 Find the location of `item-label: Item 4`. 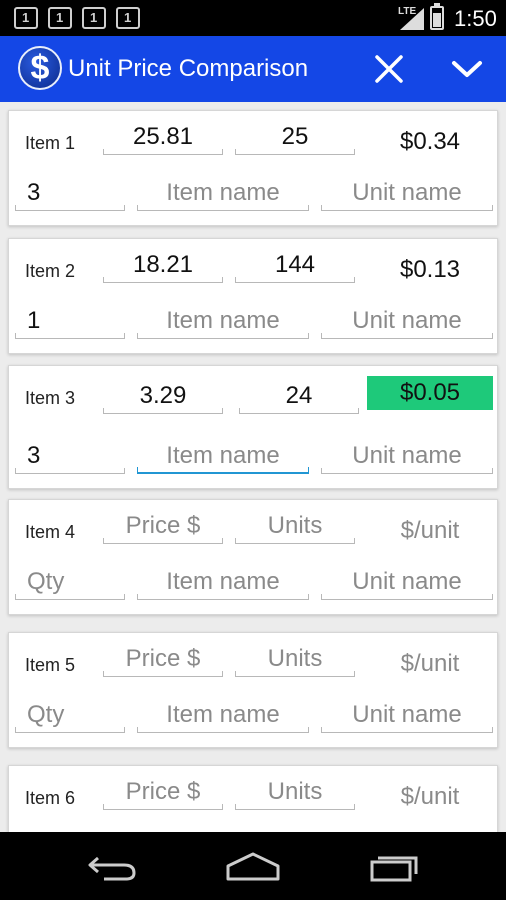

item-label: Item 4 is located at coordinates (50, 532).